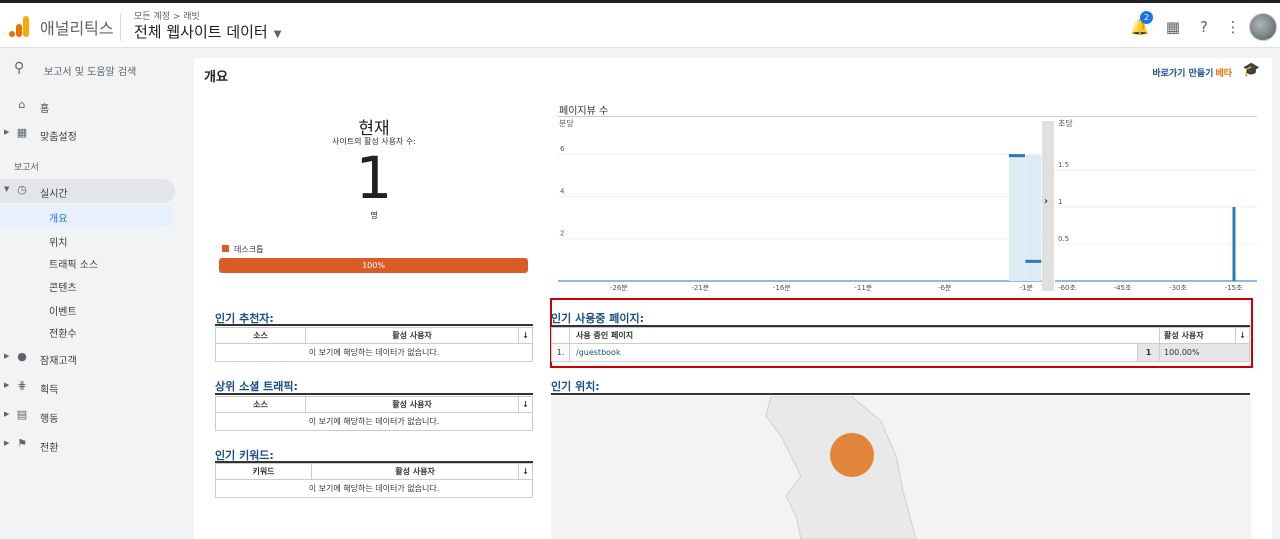  I want to click on create-shortcut-link: 바로가기 만들기 베타, so click(1192, 72).